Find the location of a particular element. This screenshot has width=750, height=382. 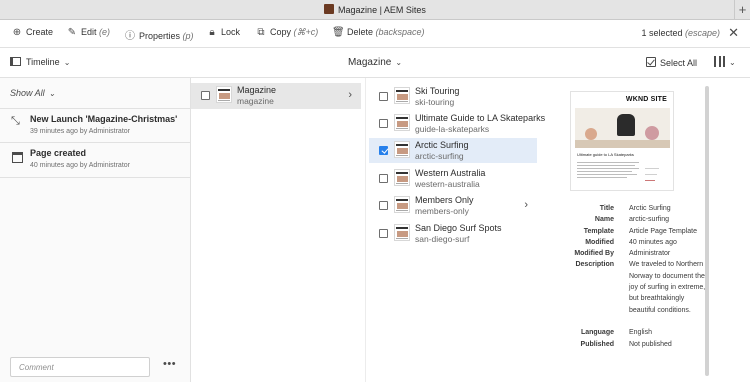

list-item-selected: Arctic Surfing arctic-surfing is located at coordinates (453, 150).